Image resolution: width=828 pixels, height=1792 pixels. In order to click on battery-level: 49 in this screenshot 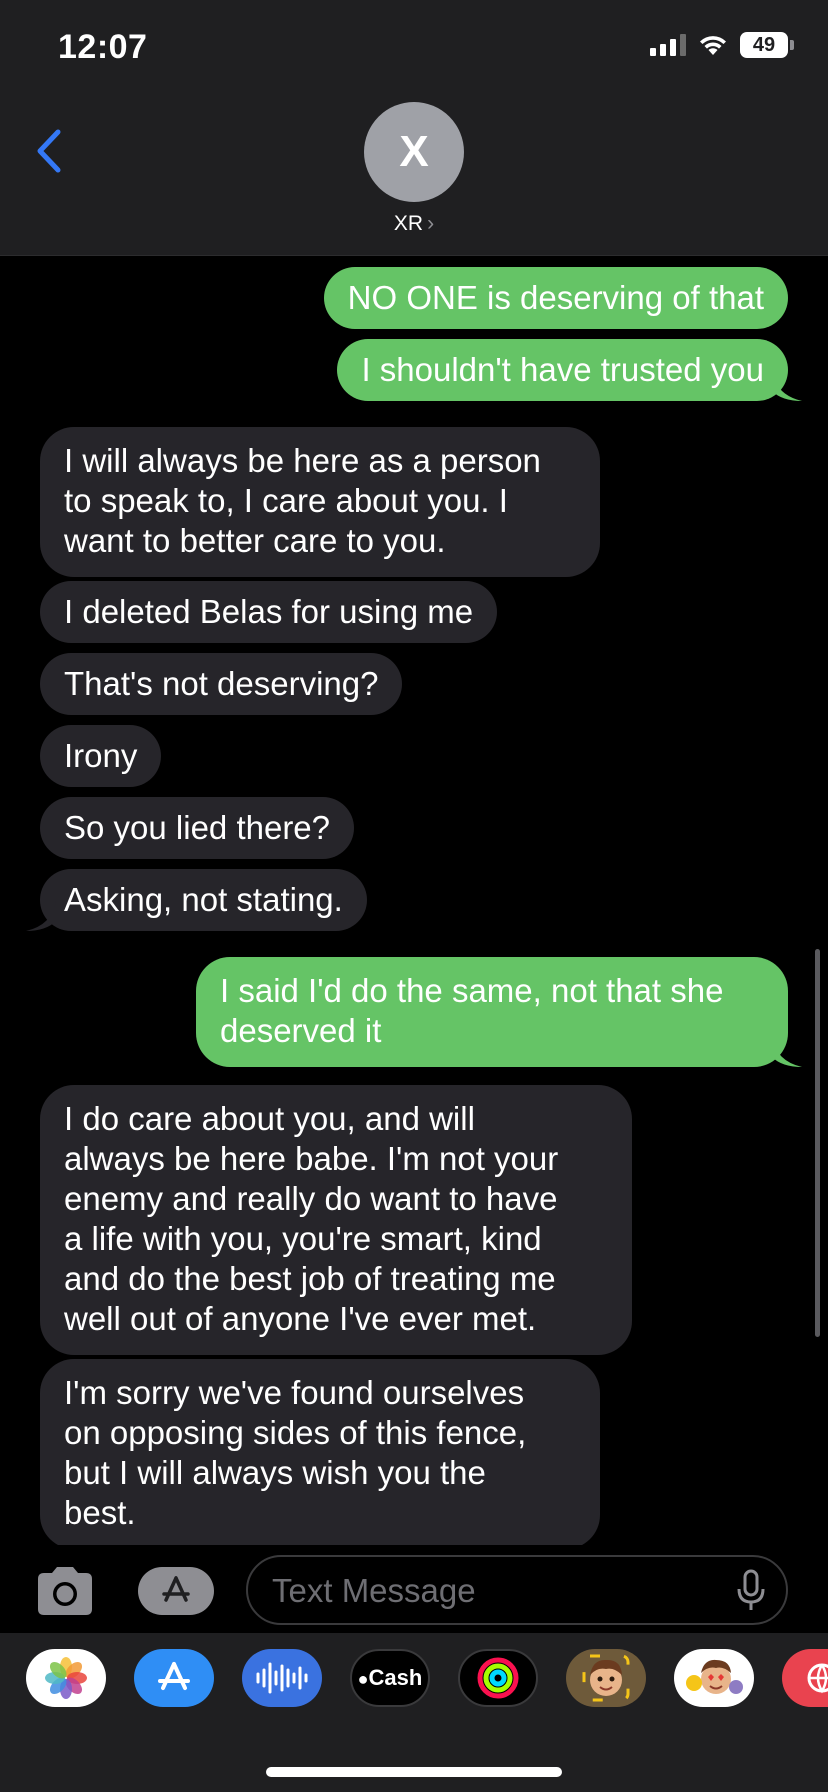, I will do `click(764, 45)`.